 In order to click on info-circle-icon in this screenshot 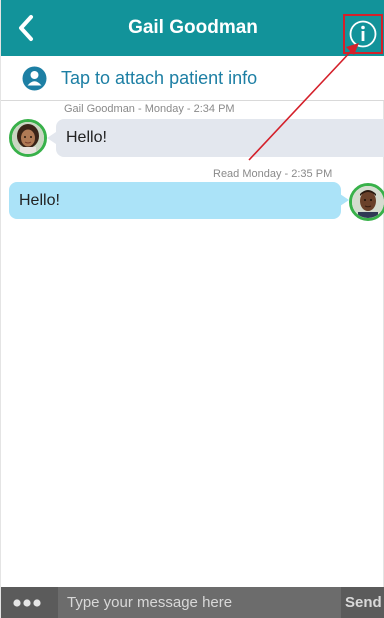, I will do `click(363, 34)`.